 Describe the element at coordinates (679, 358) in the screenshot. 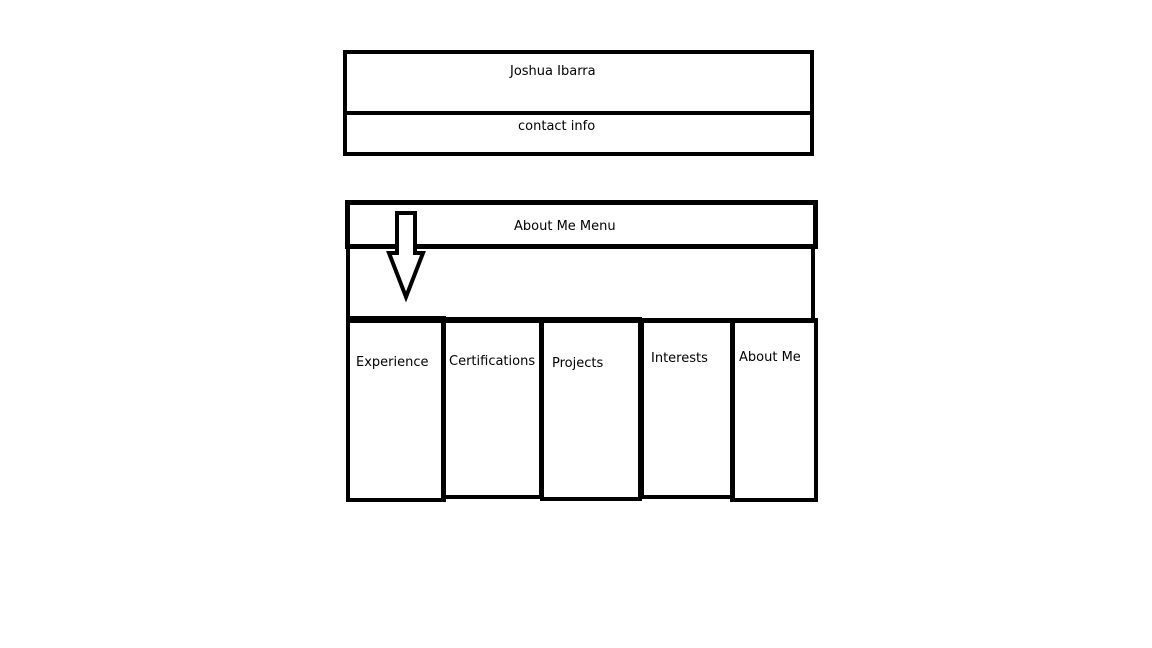

I see `menu-item-interests-label: Interests` at that location.